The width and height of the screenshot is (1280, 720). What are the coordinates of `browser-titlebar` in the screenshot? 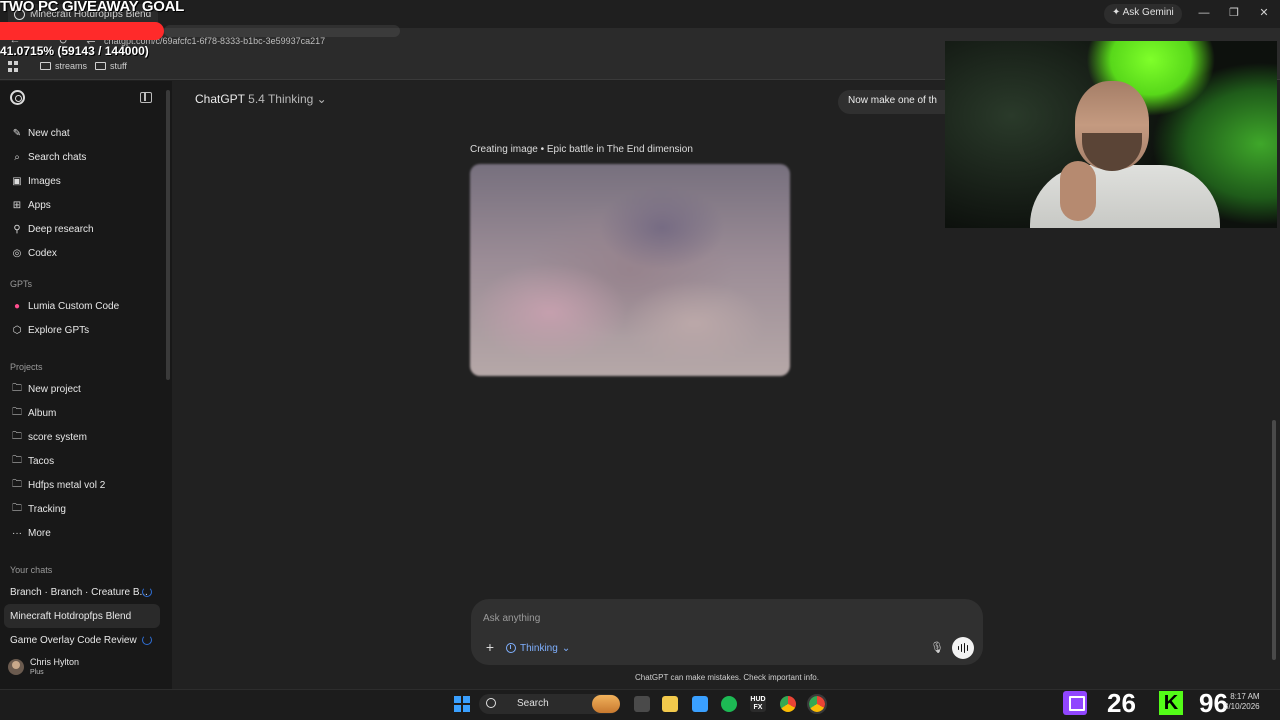 It's located at (640, 14).